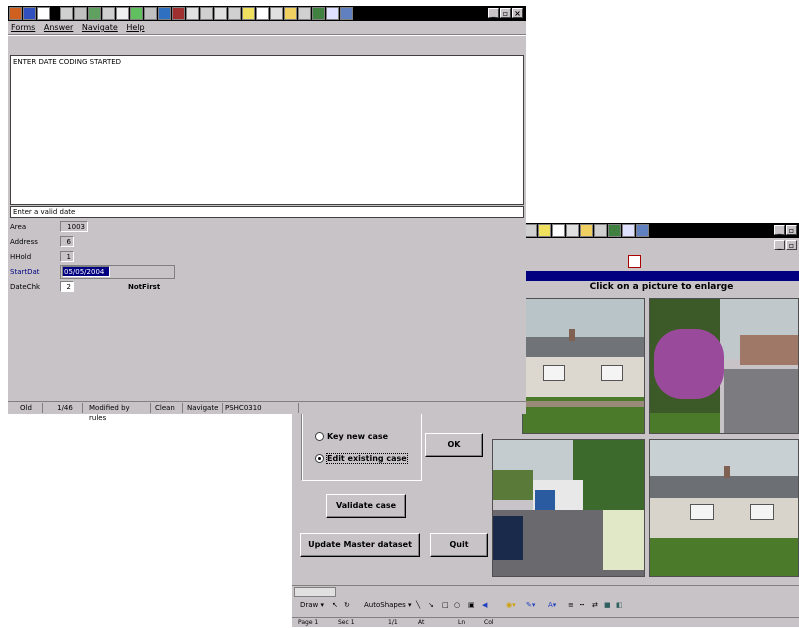 Image resolution: width=799 pixels, height=628 pixels. What do you see at coordinates (571, 605) in the screenshot?
I see `line-style-icon: ≡` at bounding box center [571, 605].